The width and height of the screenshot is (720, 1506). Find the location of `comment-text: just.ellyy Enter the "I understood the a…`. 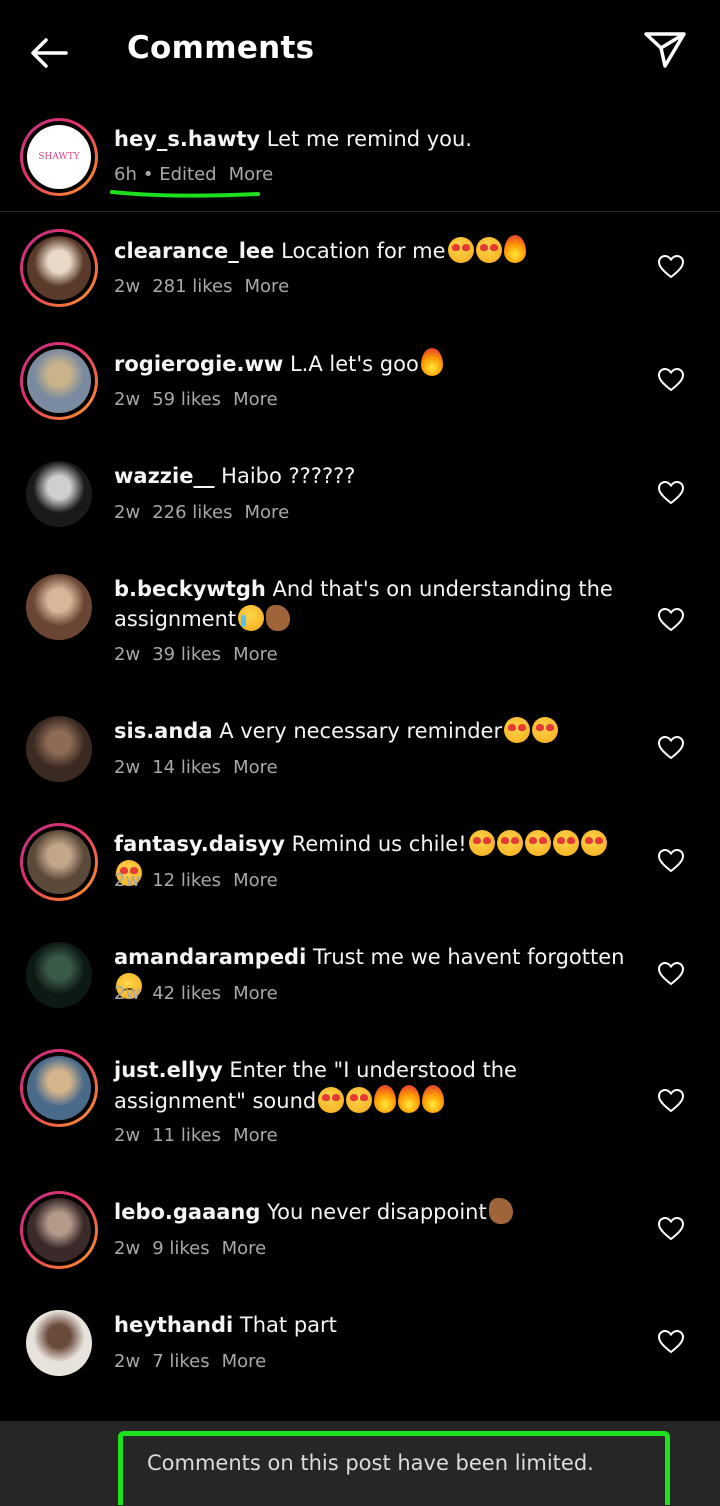

comment-text: just.ellyy Enter the "I understood the a… is located at coordinates (374, 1085).